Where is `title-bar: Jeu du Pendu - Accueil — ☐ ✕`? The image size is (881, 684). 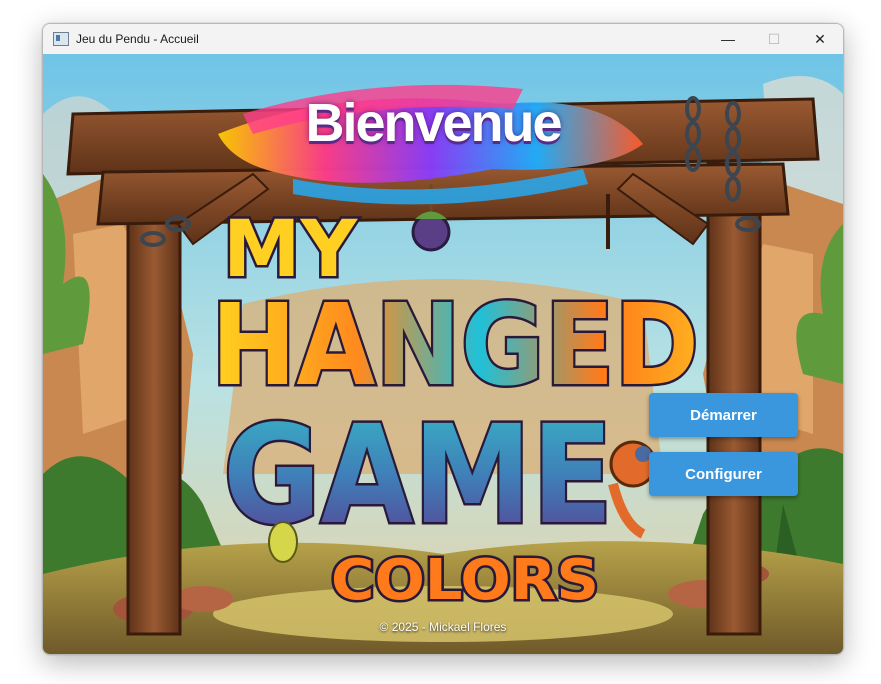
title-bar: Jeu du Pendu - Accueil — ☐ ✕ is located at coordinates (443, 39).